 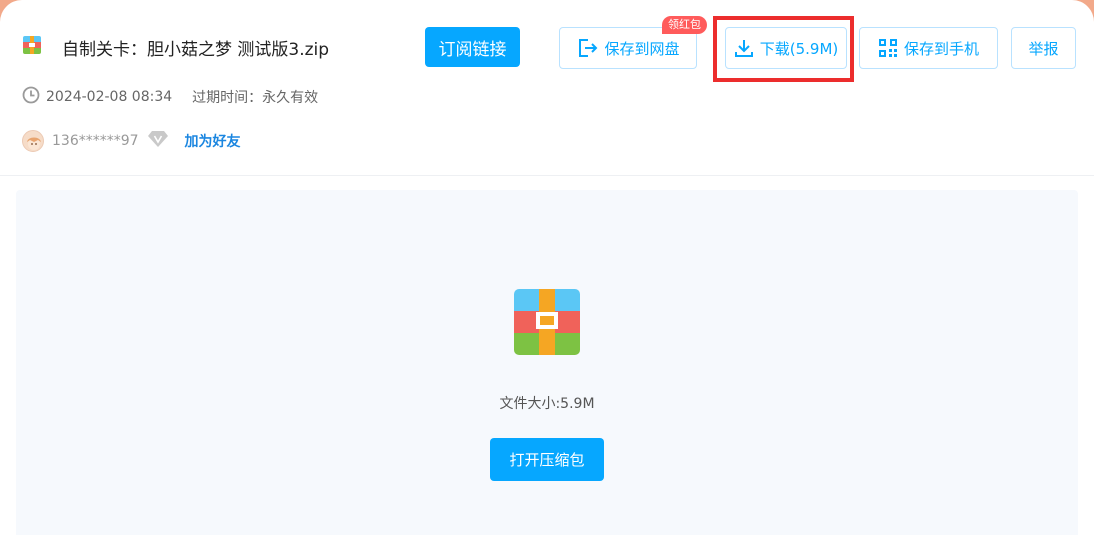 I want to click on file-title: 自制关卡：胆小菇之梦 测试版3.zip, so click(x=196, y=50).